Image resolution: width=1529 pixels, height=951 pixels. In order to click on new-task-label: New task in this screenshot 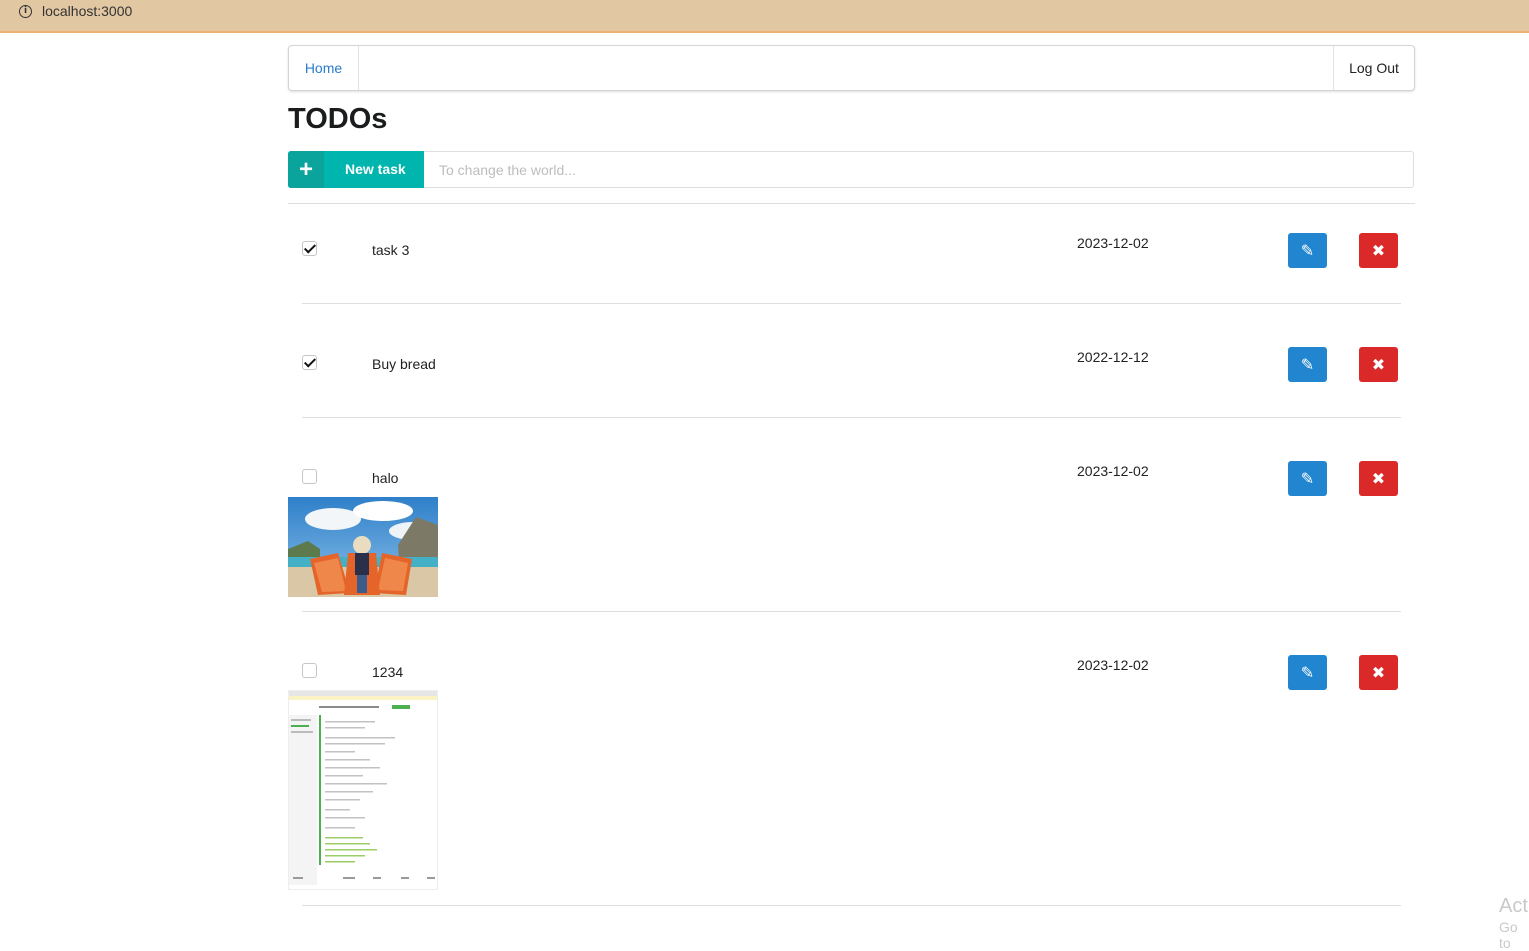, I will do `click(375, 169)`.